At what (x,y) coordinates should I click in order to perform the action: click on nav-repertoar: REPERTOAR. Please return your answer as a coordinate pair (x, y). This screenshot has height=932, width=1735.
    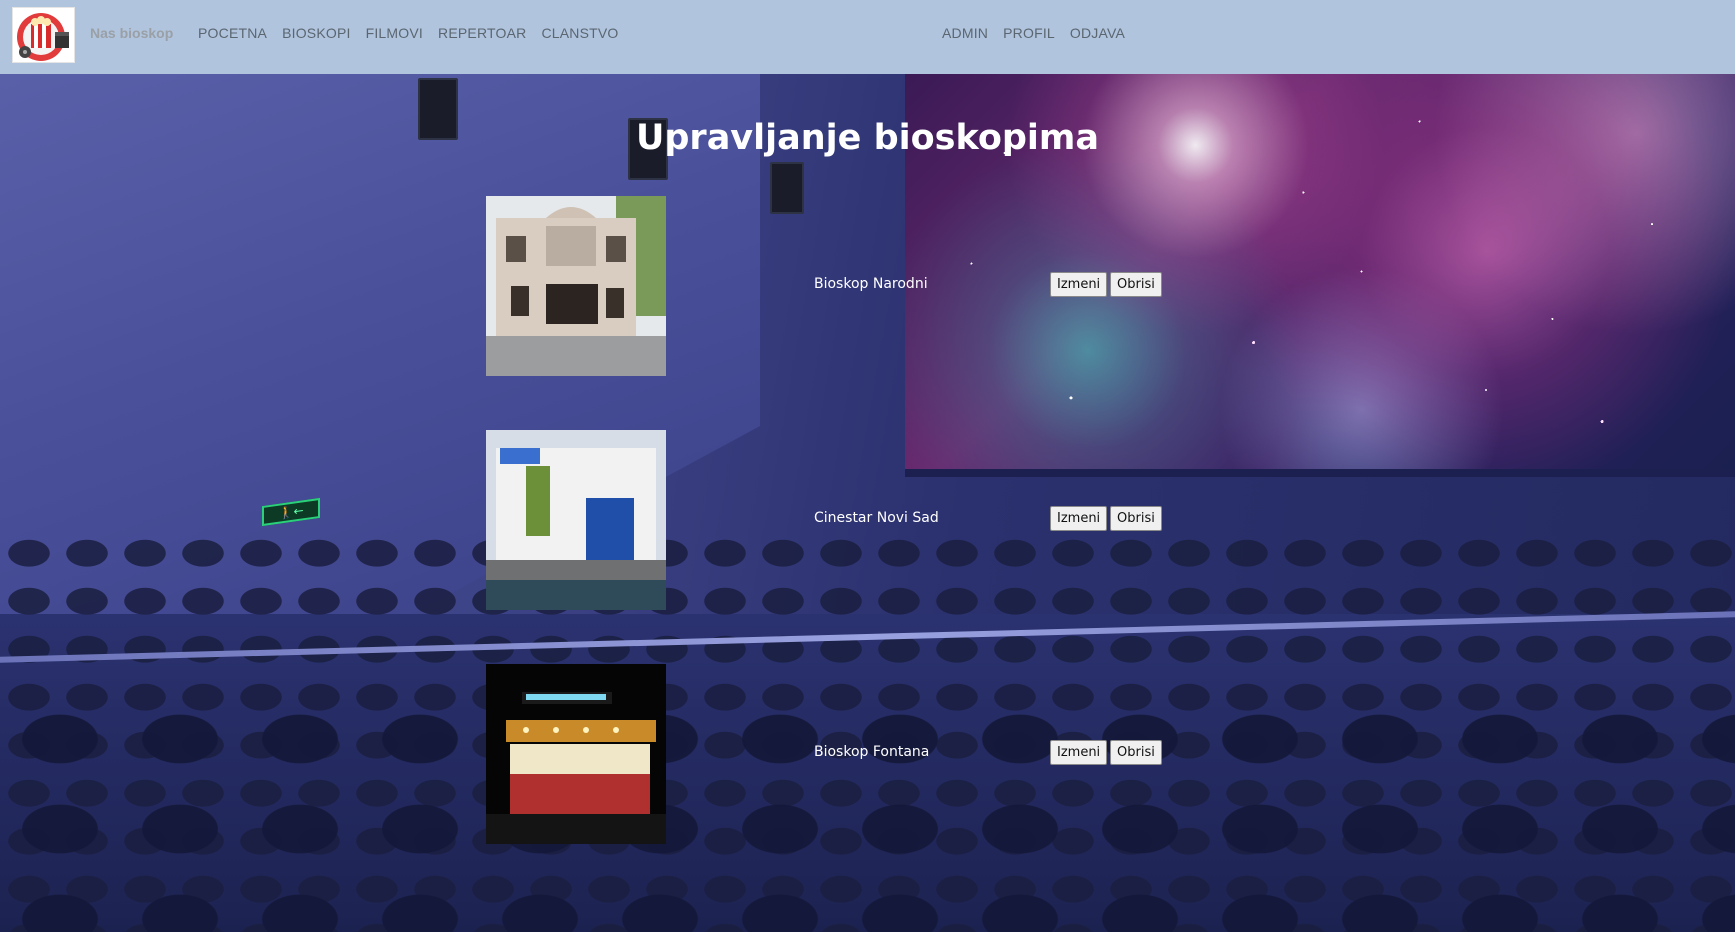
    Looking at the image, I should click on (482, 33).